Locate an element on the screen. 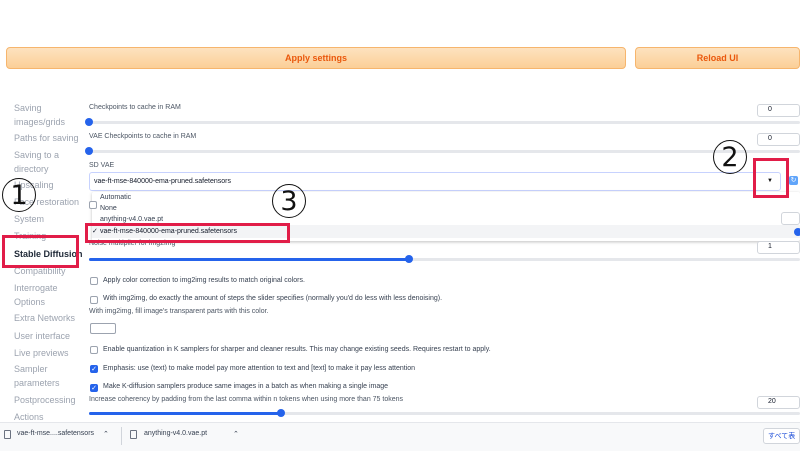  download-item-label: vae-ft-mse....safetensors is located at coordinates (56, 433).